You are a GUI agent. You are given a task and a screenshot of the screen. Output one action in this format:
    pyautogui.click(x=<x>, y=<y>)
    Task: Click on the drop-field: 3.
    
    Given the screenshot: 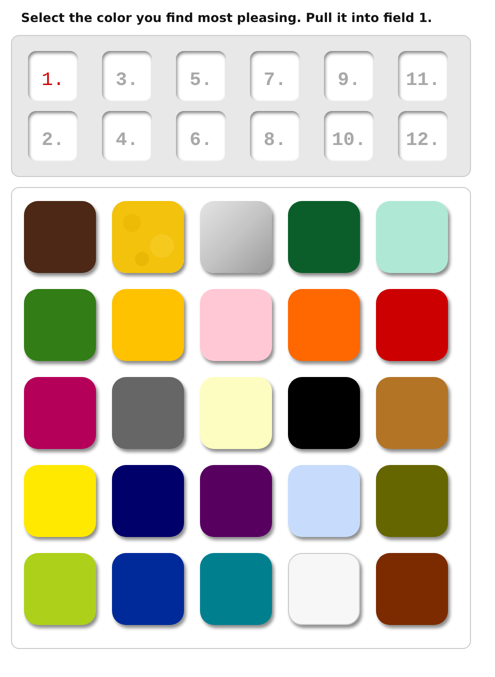 What is the action you would take?
    pyautogui.click(x=127, y=76)
    